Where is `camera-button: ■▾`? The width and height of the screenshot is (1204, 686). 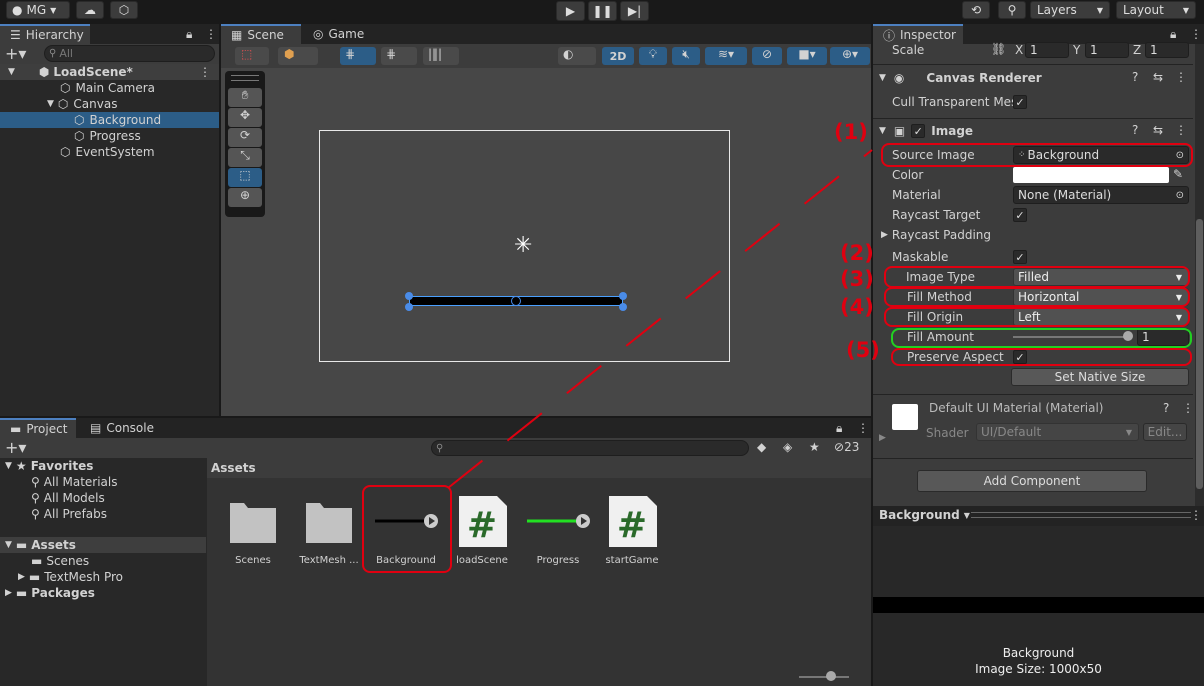 camera-button: ■▾ is located at coordinates (807, 56).